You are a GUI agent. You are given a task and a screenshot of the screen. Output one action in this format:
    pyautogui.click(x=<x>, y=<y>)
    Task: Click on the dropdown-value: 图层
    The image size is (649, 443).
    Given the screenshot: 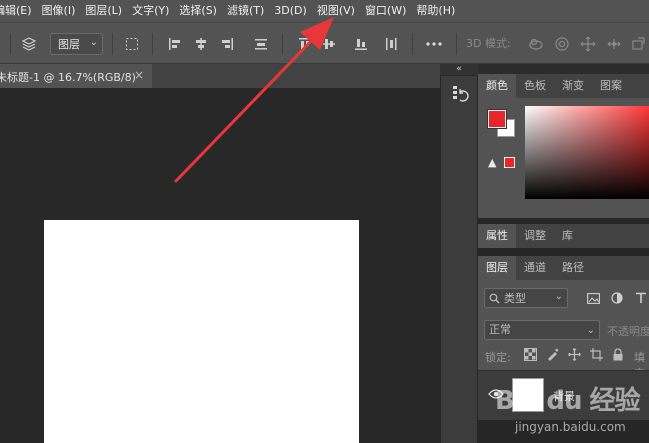 What is the action you would take?
    pyautogui.click(x=69, y=44)
    